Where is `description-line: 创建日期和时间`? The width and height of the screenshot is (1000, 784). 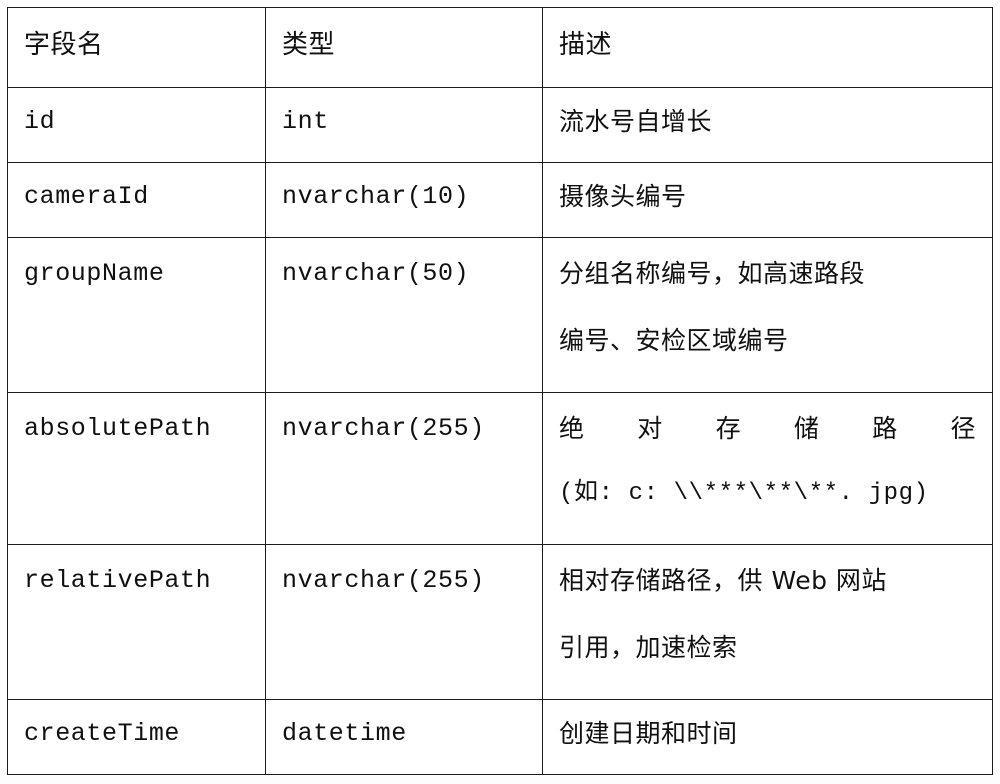 description-line: 创建日期和时间 is located at coordinates (648, 733).